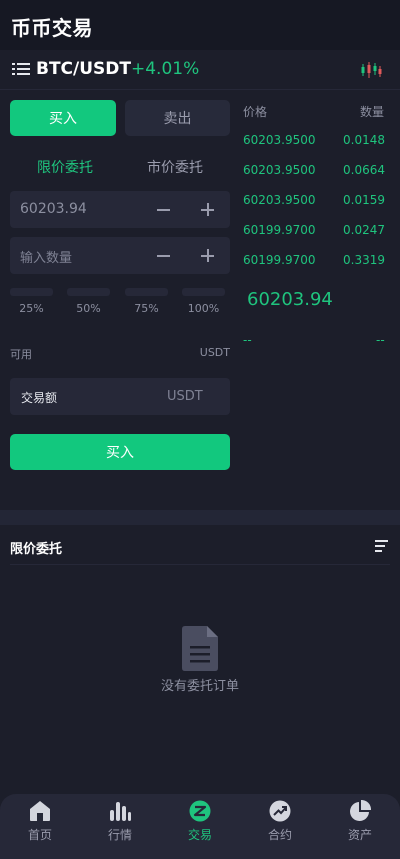  I want to click on orderbook-row: 60203.9500 0.0148, so click(314, 141).